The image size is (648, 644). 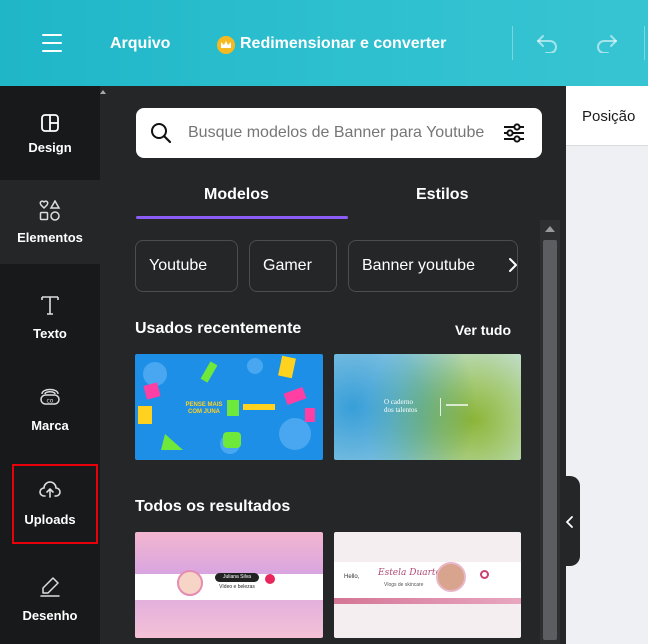 What do you see at coordinates (514, 135) in the screenshot?
I see `filter-sliders-icon` at bounding box center [514, 135].